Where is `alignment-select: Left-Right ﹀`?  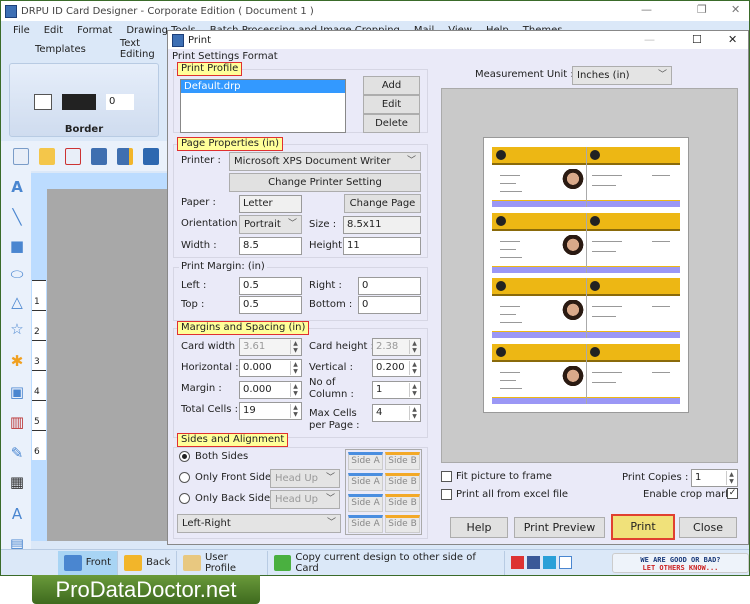
alignment-select: Left-Right ﹀ is located at coordinates (259, 523).